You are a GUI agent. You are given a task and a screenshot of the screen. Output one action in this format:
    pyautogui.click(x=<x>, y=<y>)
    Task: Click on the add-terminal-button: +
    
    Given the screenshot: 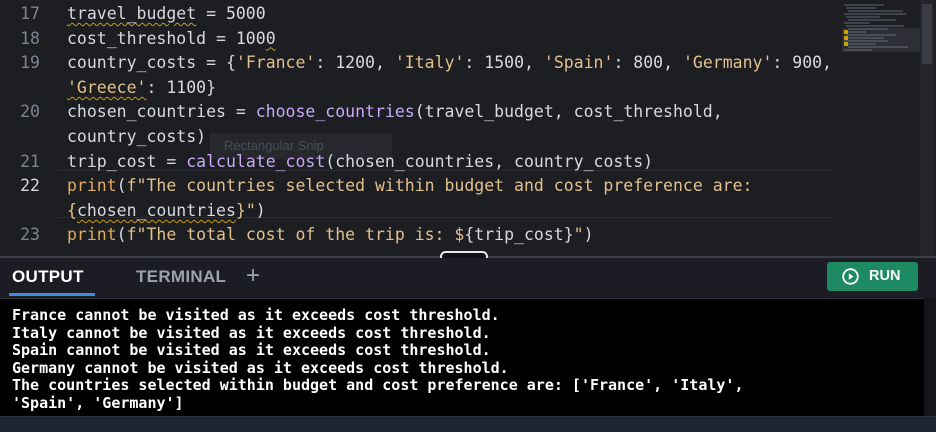 What is the action you would take?
    pyautogui.click(x=253, y=277)
    